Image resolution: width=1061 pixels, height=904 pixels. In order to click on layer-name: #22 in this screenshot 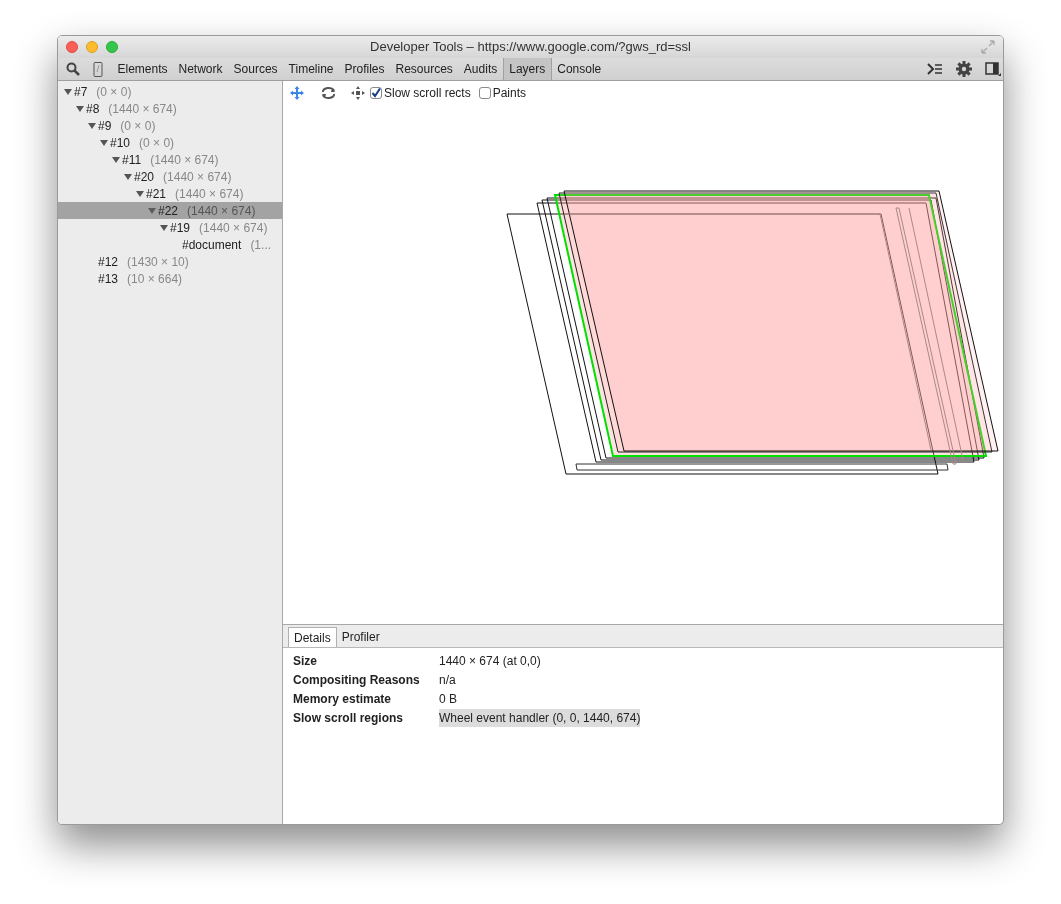, I will do `click(168, 211)`.